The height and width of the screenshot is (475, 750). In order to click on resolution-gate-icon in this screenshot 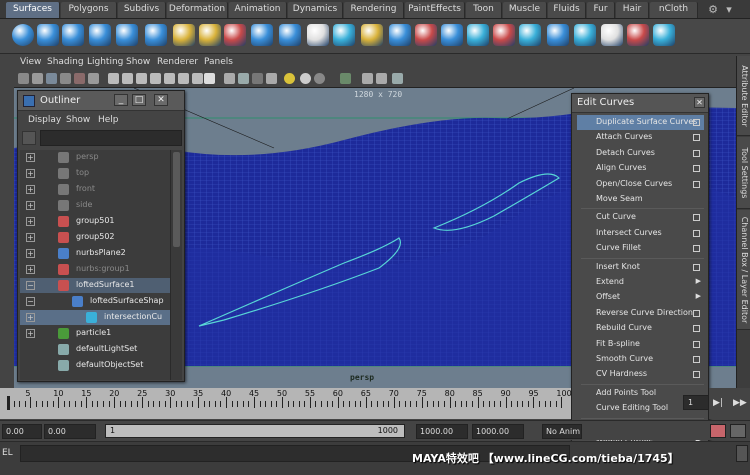, I will do `click(141, 78)`.